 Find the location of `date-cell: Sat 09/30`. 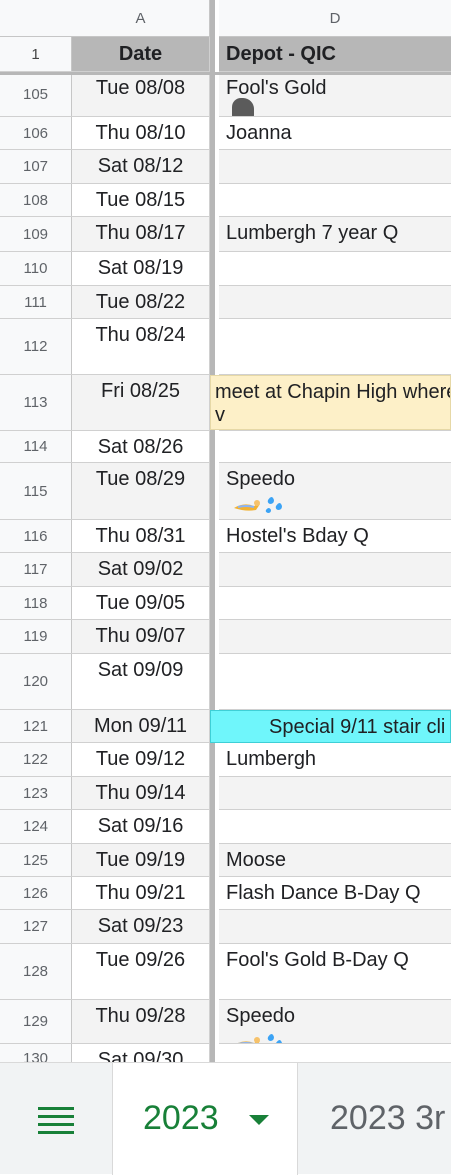

date-cell: Sat 09/30 is located at coordinates (141, 1053).